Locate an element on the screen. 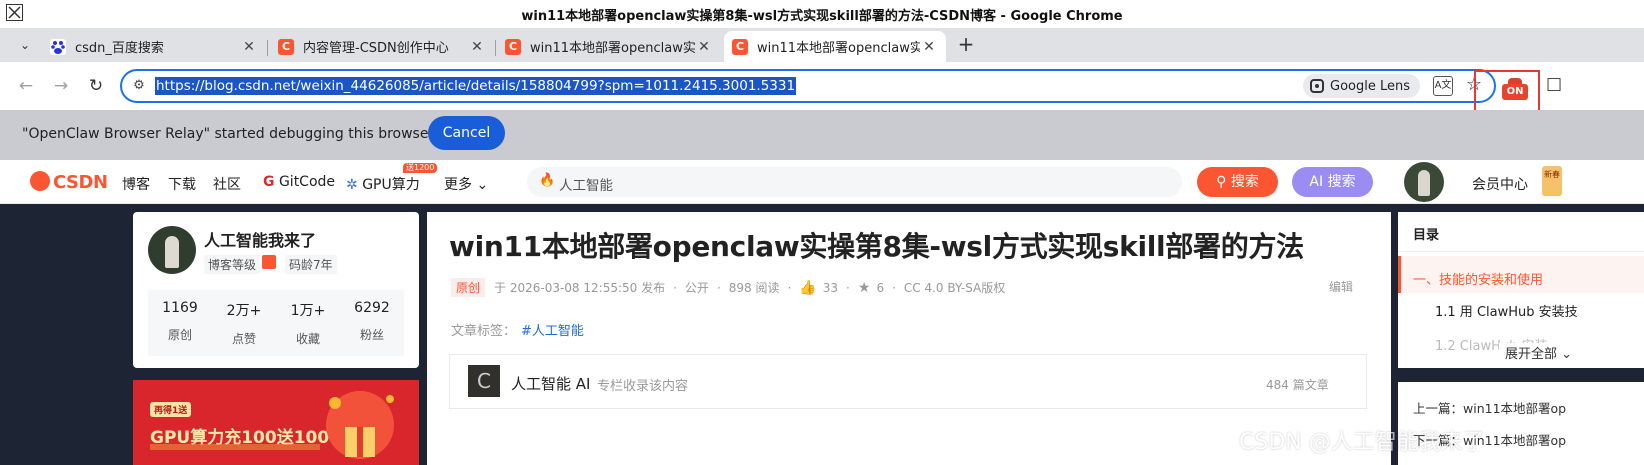  stat-label: 点赞 is located at coordinates (243, 339).